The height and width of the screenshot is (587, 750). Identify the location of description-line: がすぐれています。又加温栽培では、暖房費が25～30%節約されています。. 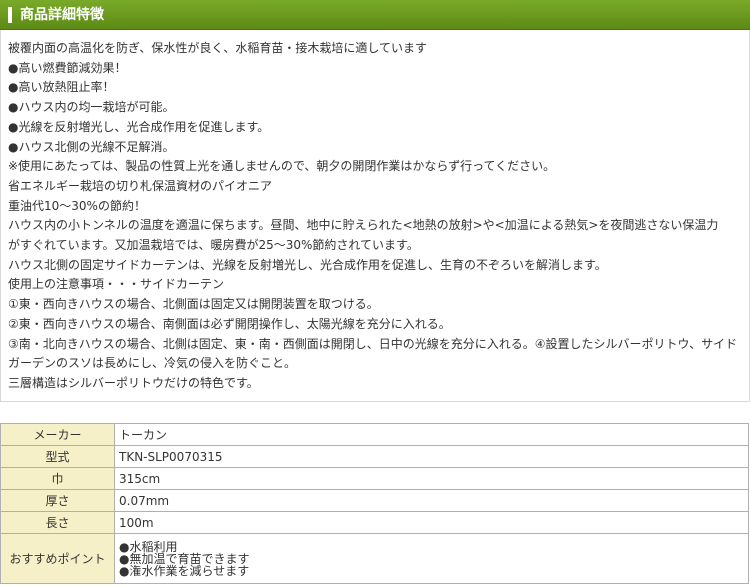
(213, 245).